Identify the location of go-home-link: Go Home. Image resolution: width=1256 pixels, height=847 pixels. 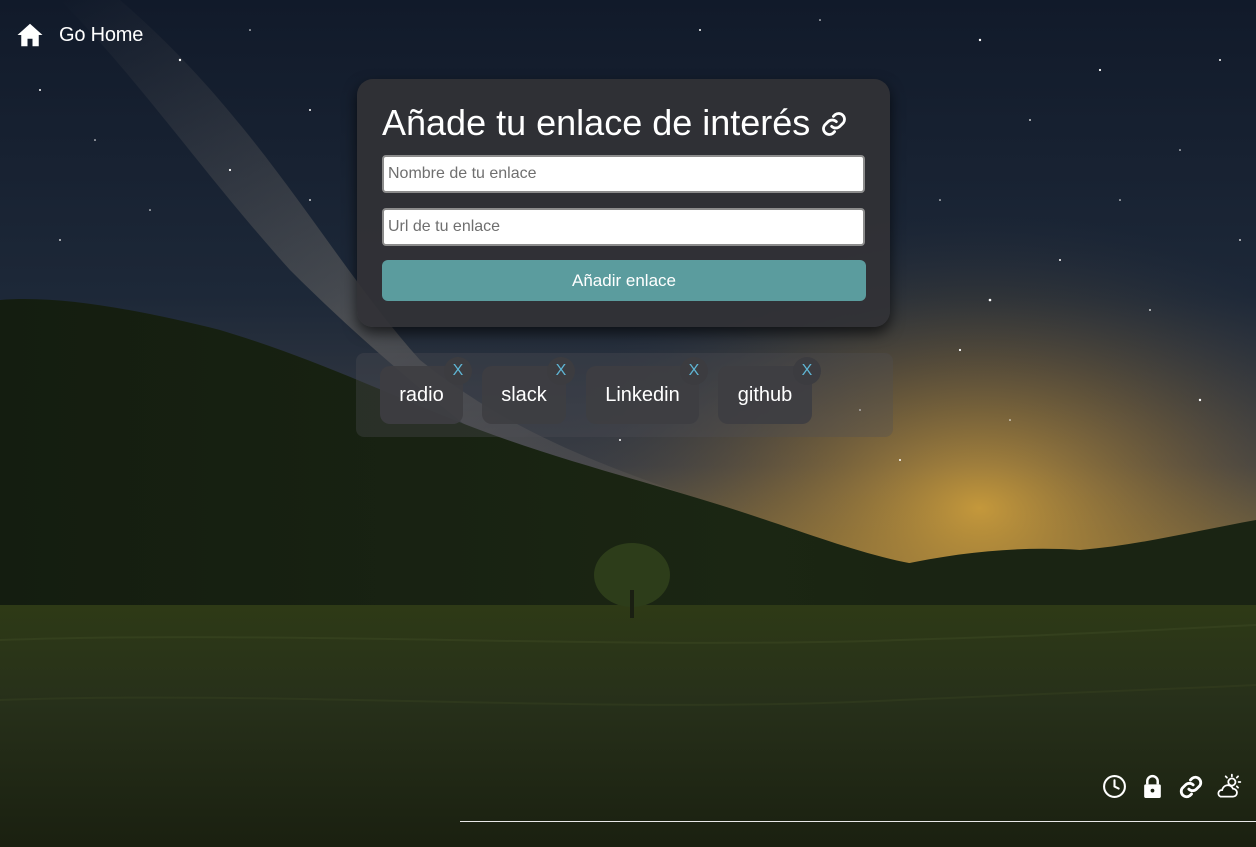
(79, 35).